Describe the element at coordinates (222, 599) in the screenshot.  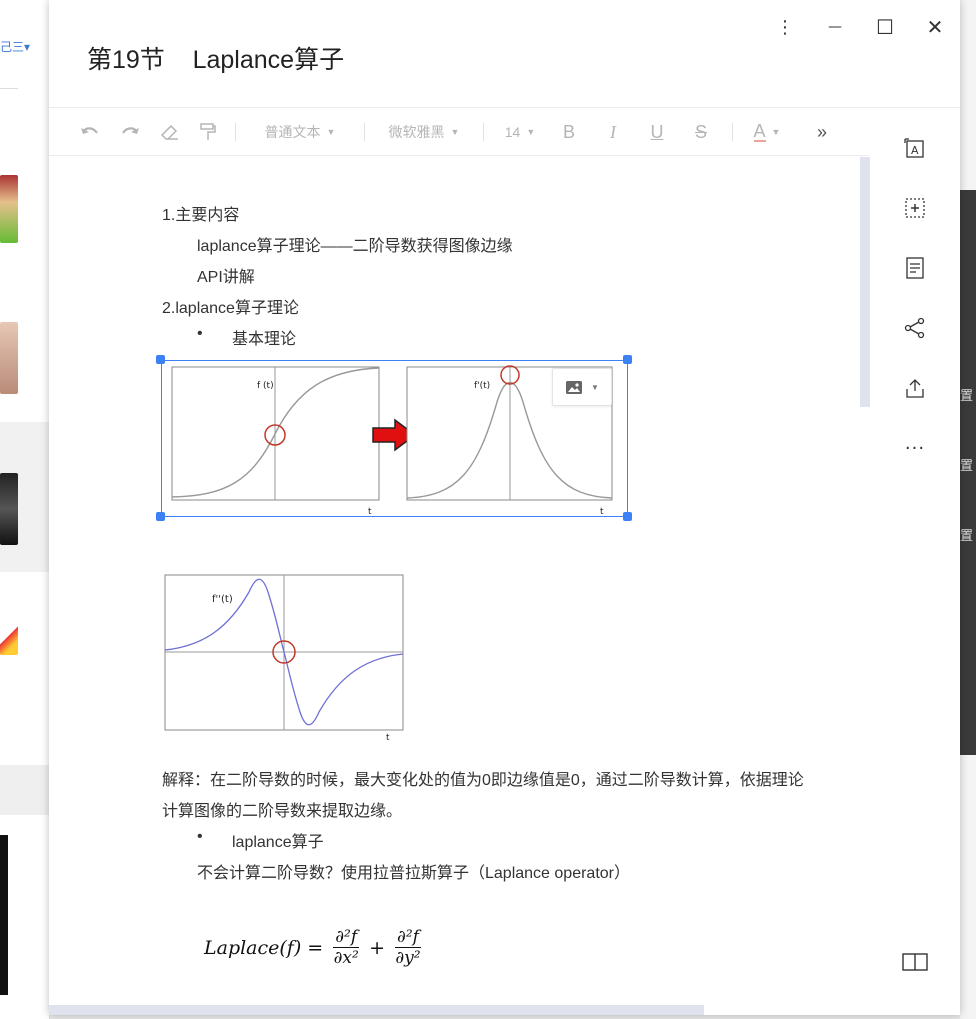
I see `graph3-ylabel: f''(t)` at that location.